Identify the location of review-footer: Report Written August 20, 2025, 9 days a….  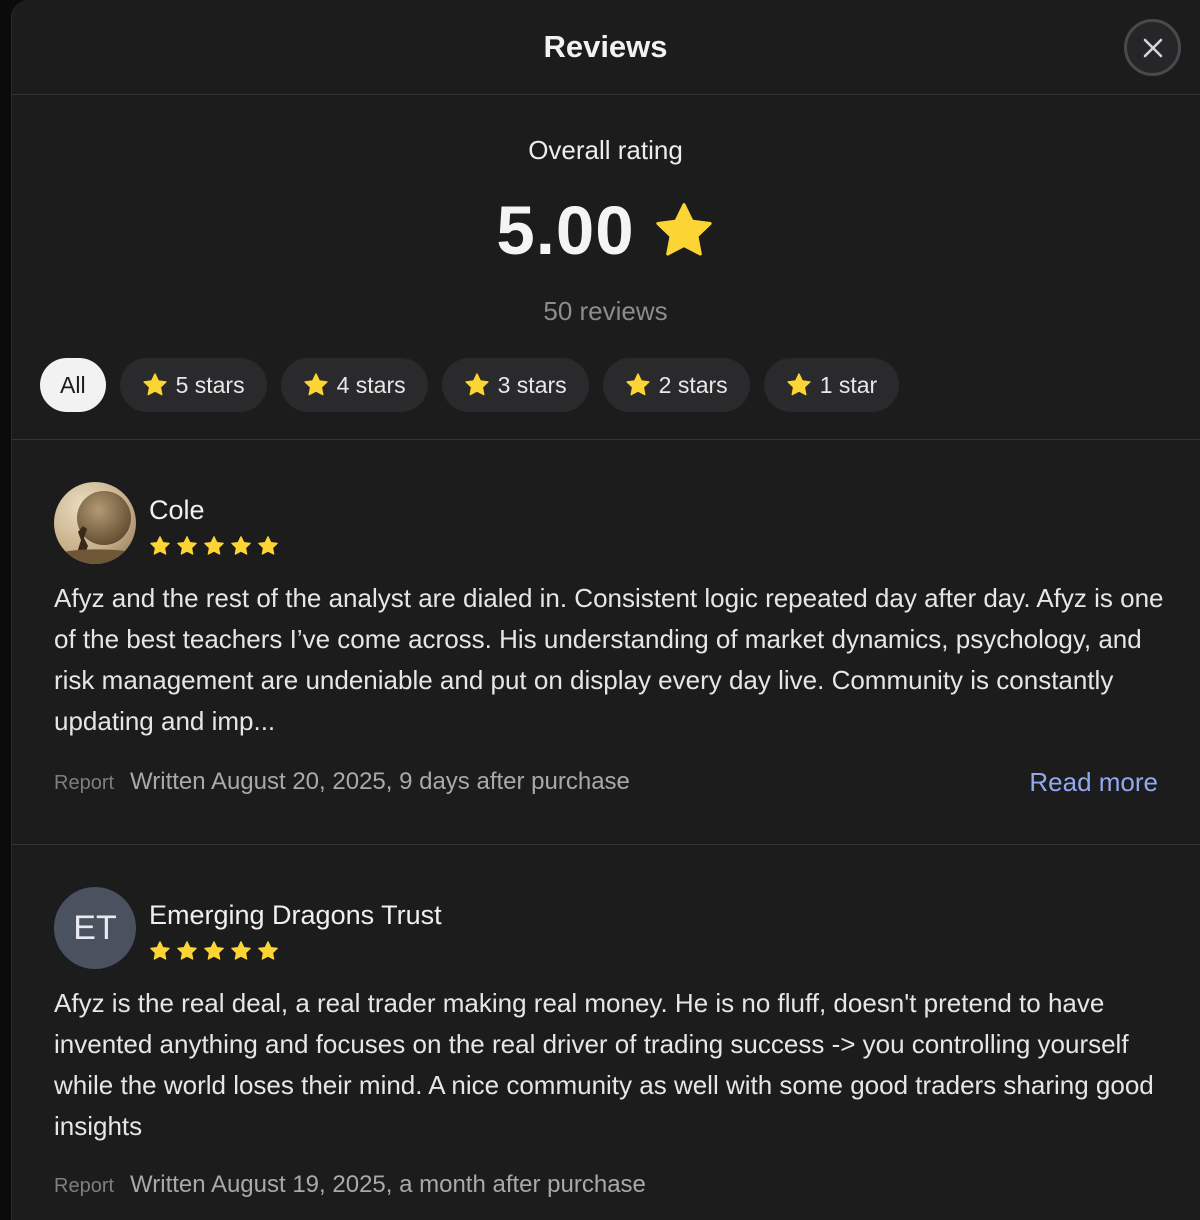
(342, 782).